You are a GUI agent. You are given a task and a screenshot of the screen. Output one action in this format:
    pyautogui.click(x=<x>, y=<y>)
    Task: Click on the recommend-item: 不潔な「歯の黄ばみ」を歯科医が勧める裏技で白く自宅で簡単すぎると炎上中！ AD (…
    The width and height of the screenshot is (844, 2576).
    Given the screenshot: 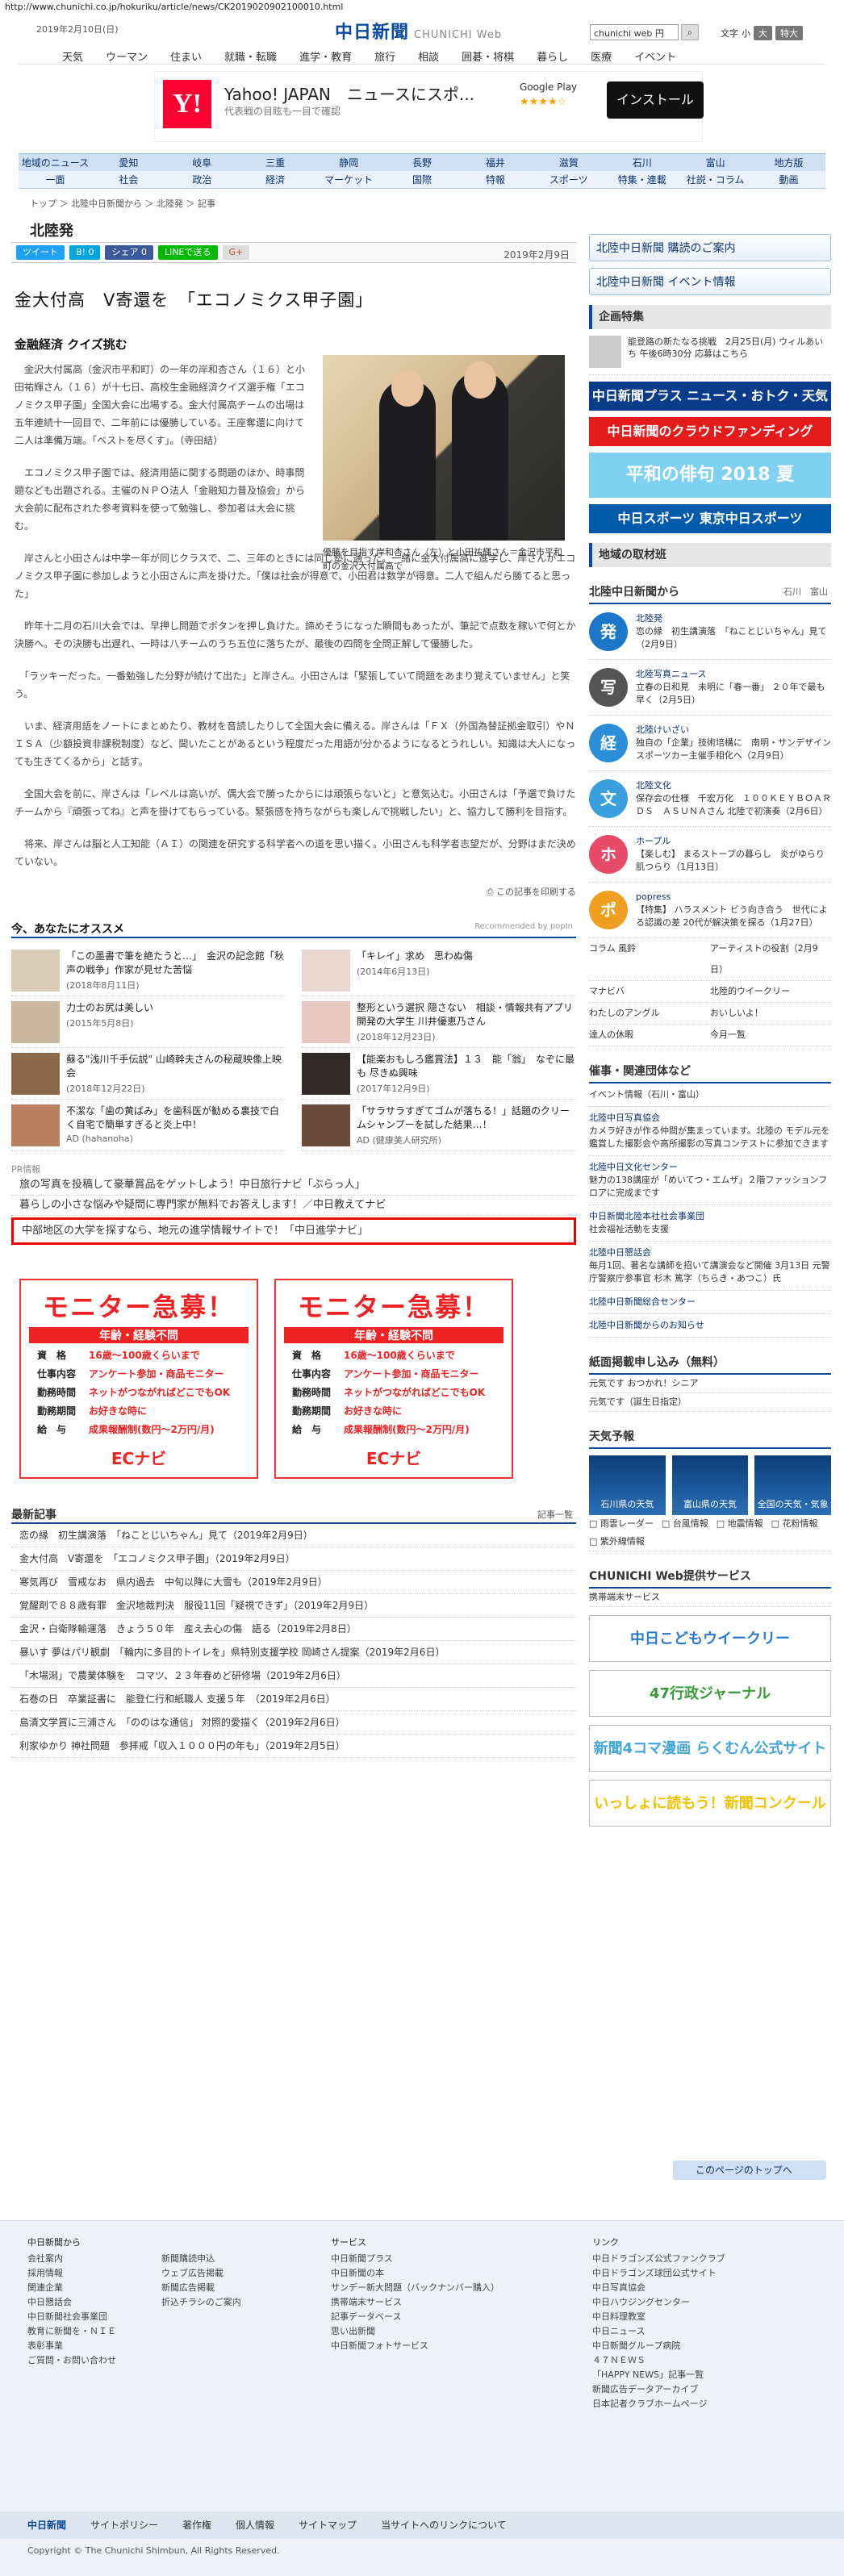 What is the action you would take?
    pyautogui.click(x=149, y=1125)
    